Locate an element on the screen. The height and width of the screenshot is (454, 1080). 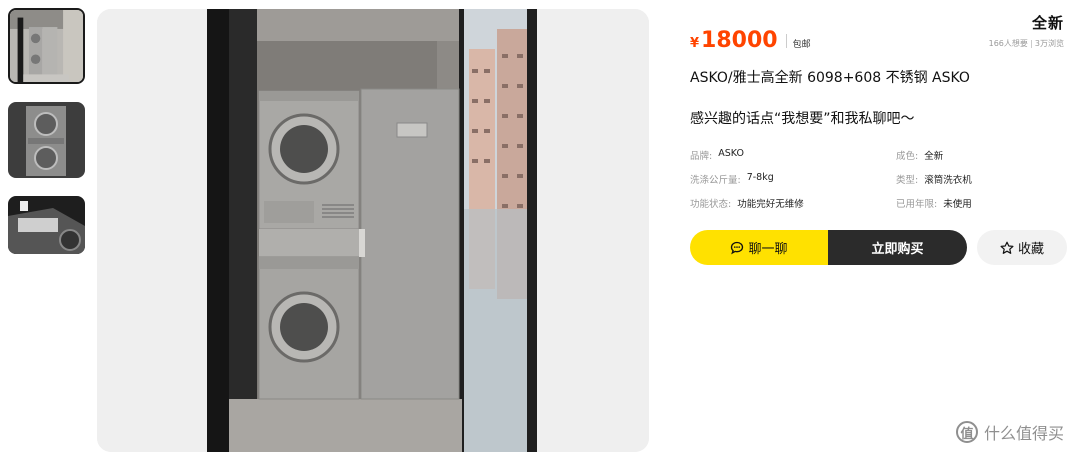
spec-brand: 品牌: ASKO is located at coordinates (793, 155).